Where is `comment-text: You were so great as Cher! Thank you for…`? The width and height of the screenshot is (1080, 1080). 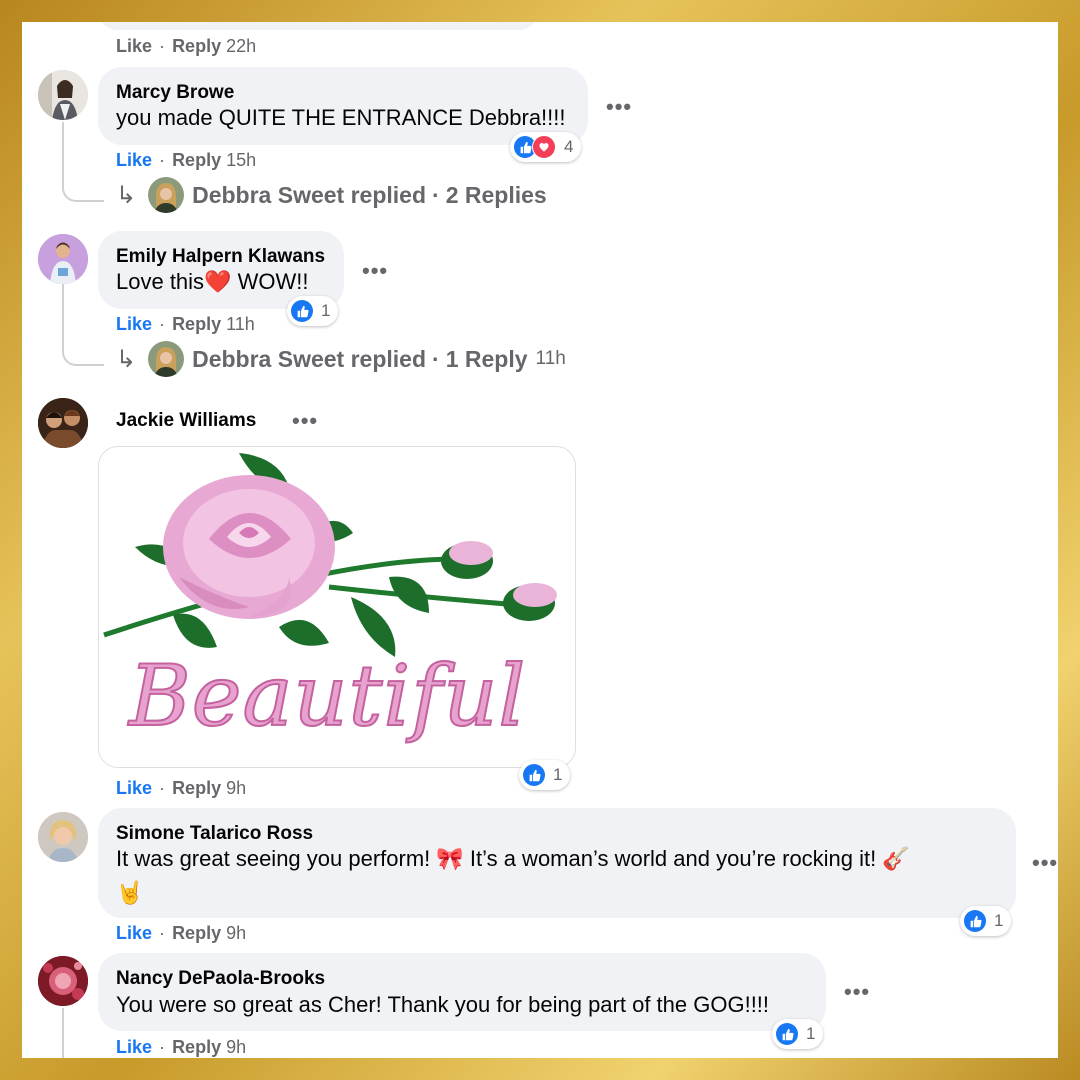
comment-text: You were so great as Cher! Thank you for… is located at coordinates (443, 1004).